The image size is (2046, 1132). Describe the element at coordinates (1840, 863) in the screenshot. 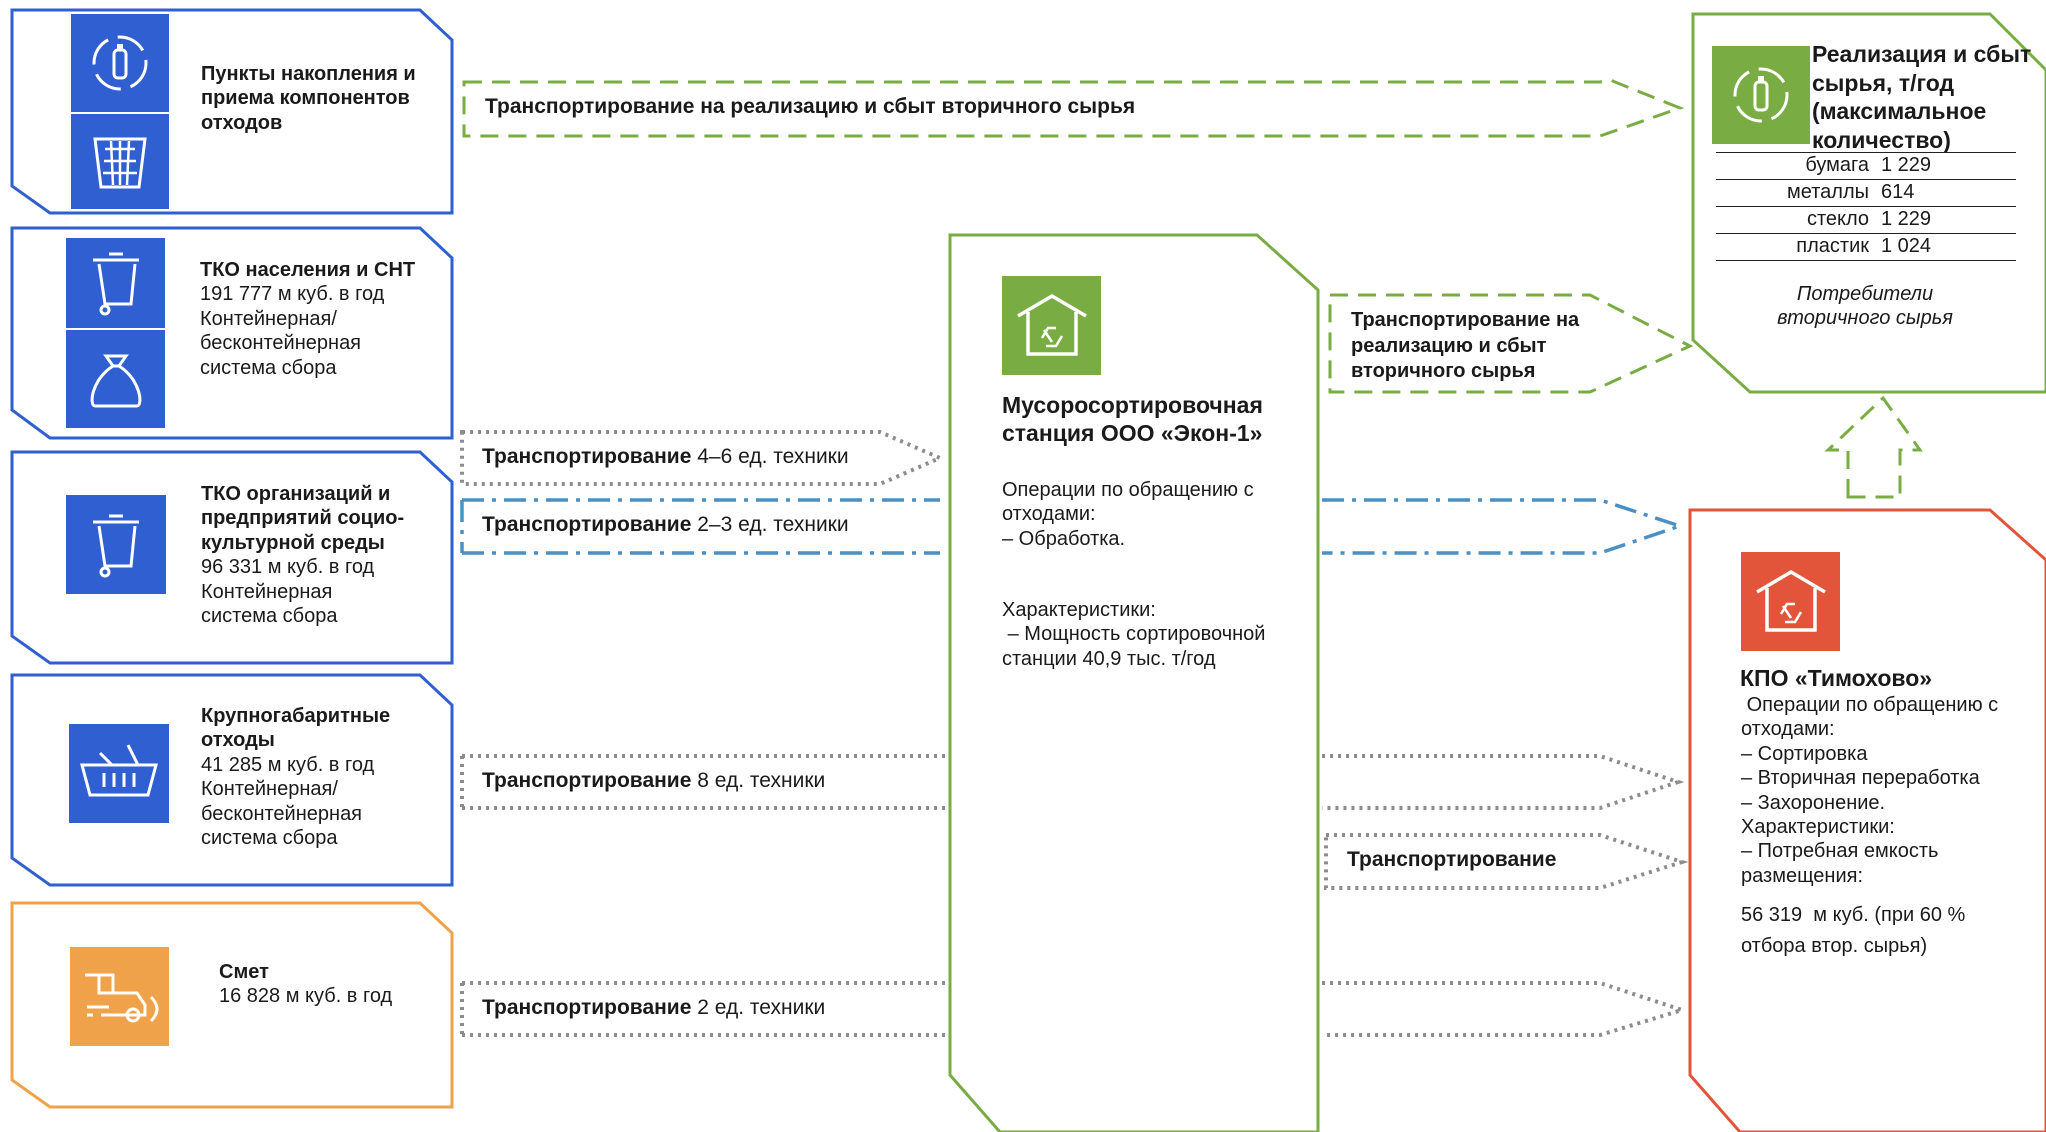

I see `kpo-char-item: – Потребная емкость размещения:` at that location.